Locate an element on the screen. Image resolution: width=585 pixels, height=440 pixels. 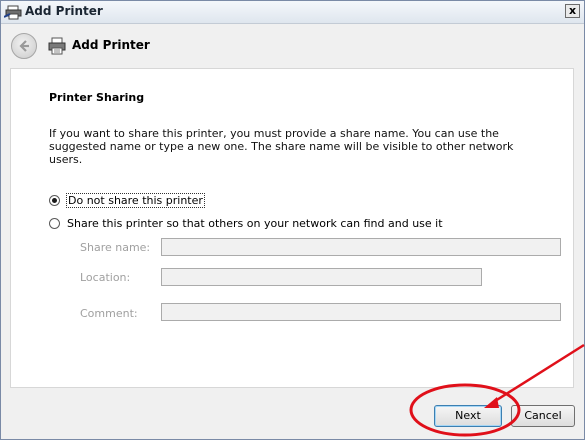
share-name-input is located at coordinates (361, 247).